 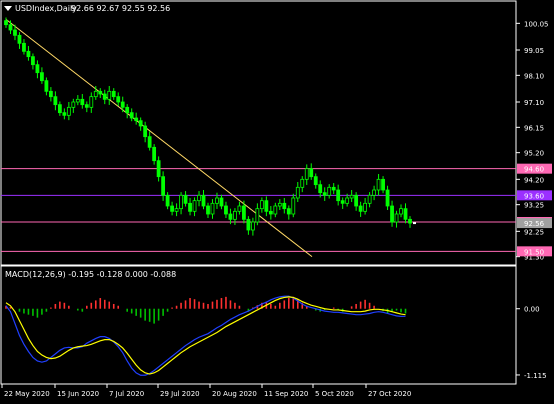 What do you see at coordinates (534, 224) in the screenshot?
I see `price-tag-label: 92.56` at bounding box center [534, 224].